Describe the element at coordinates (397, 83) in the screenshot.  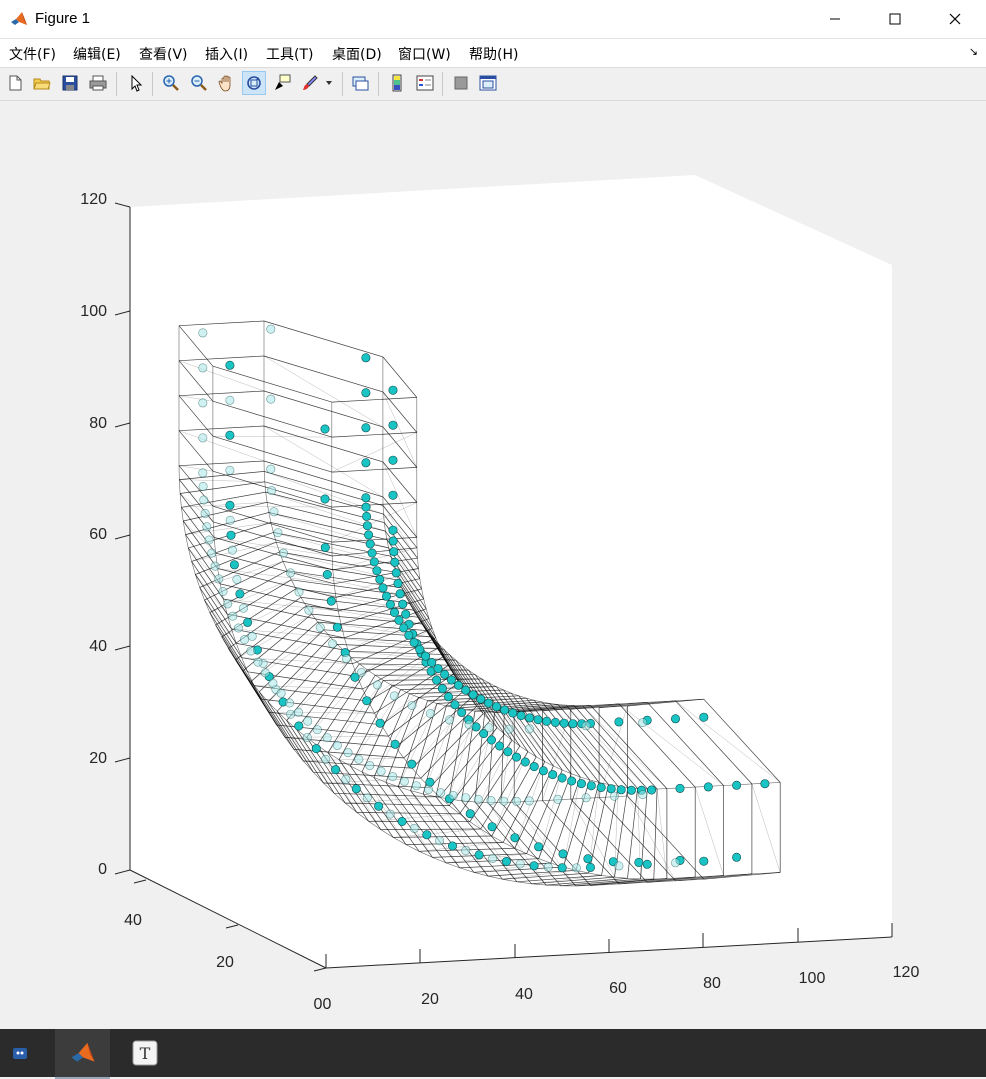
I see `insert-colorbar-button` at that location.